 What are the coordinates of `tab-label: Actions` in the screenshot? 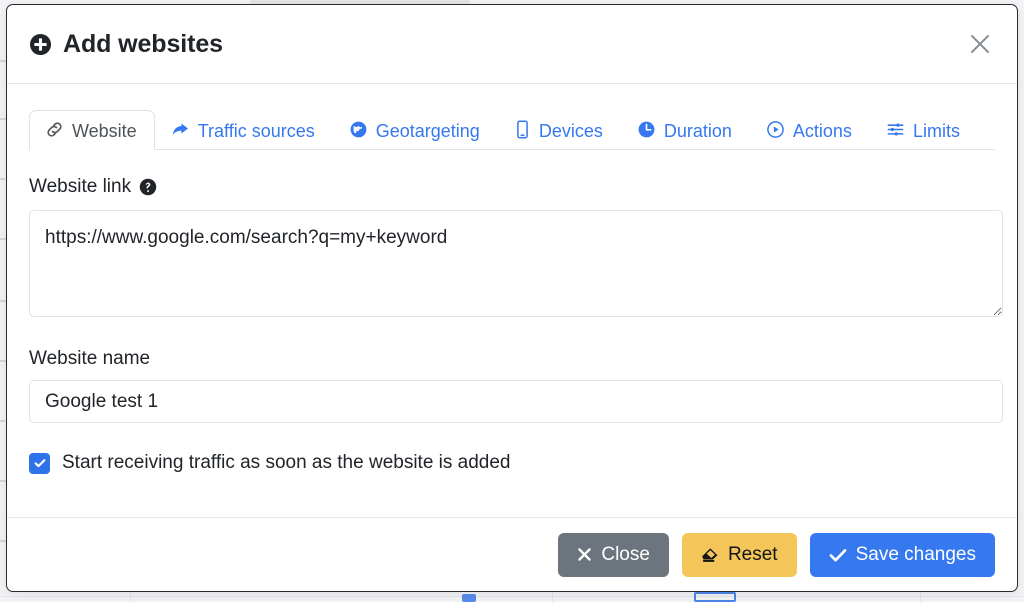 It's located at (822, 130).